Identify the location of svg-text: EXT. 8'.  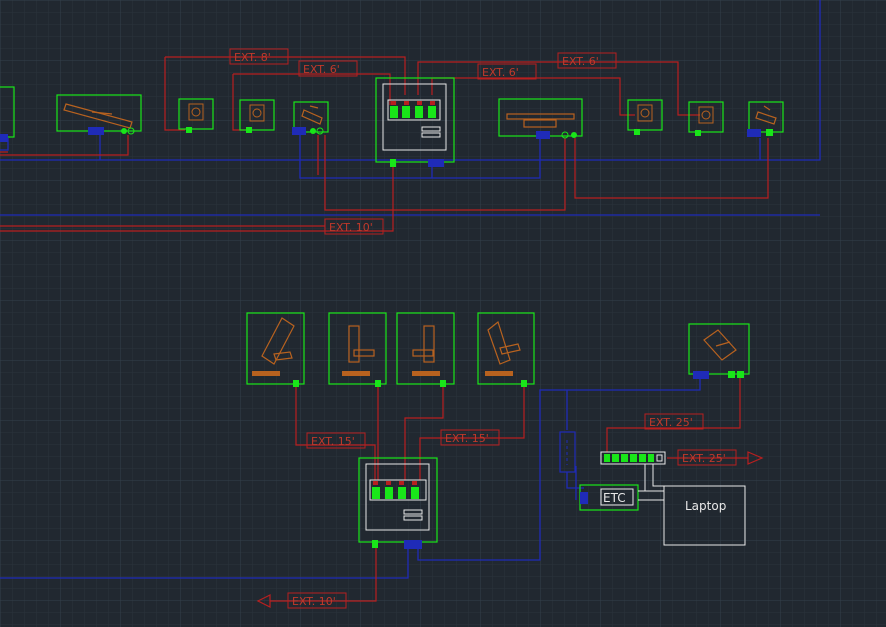
(252, 57).